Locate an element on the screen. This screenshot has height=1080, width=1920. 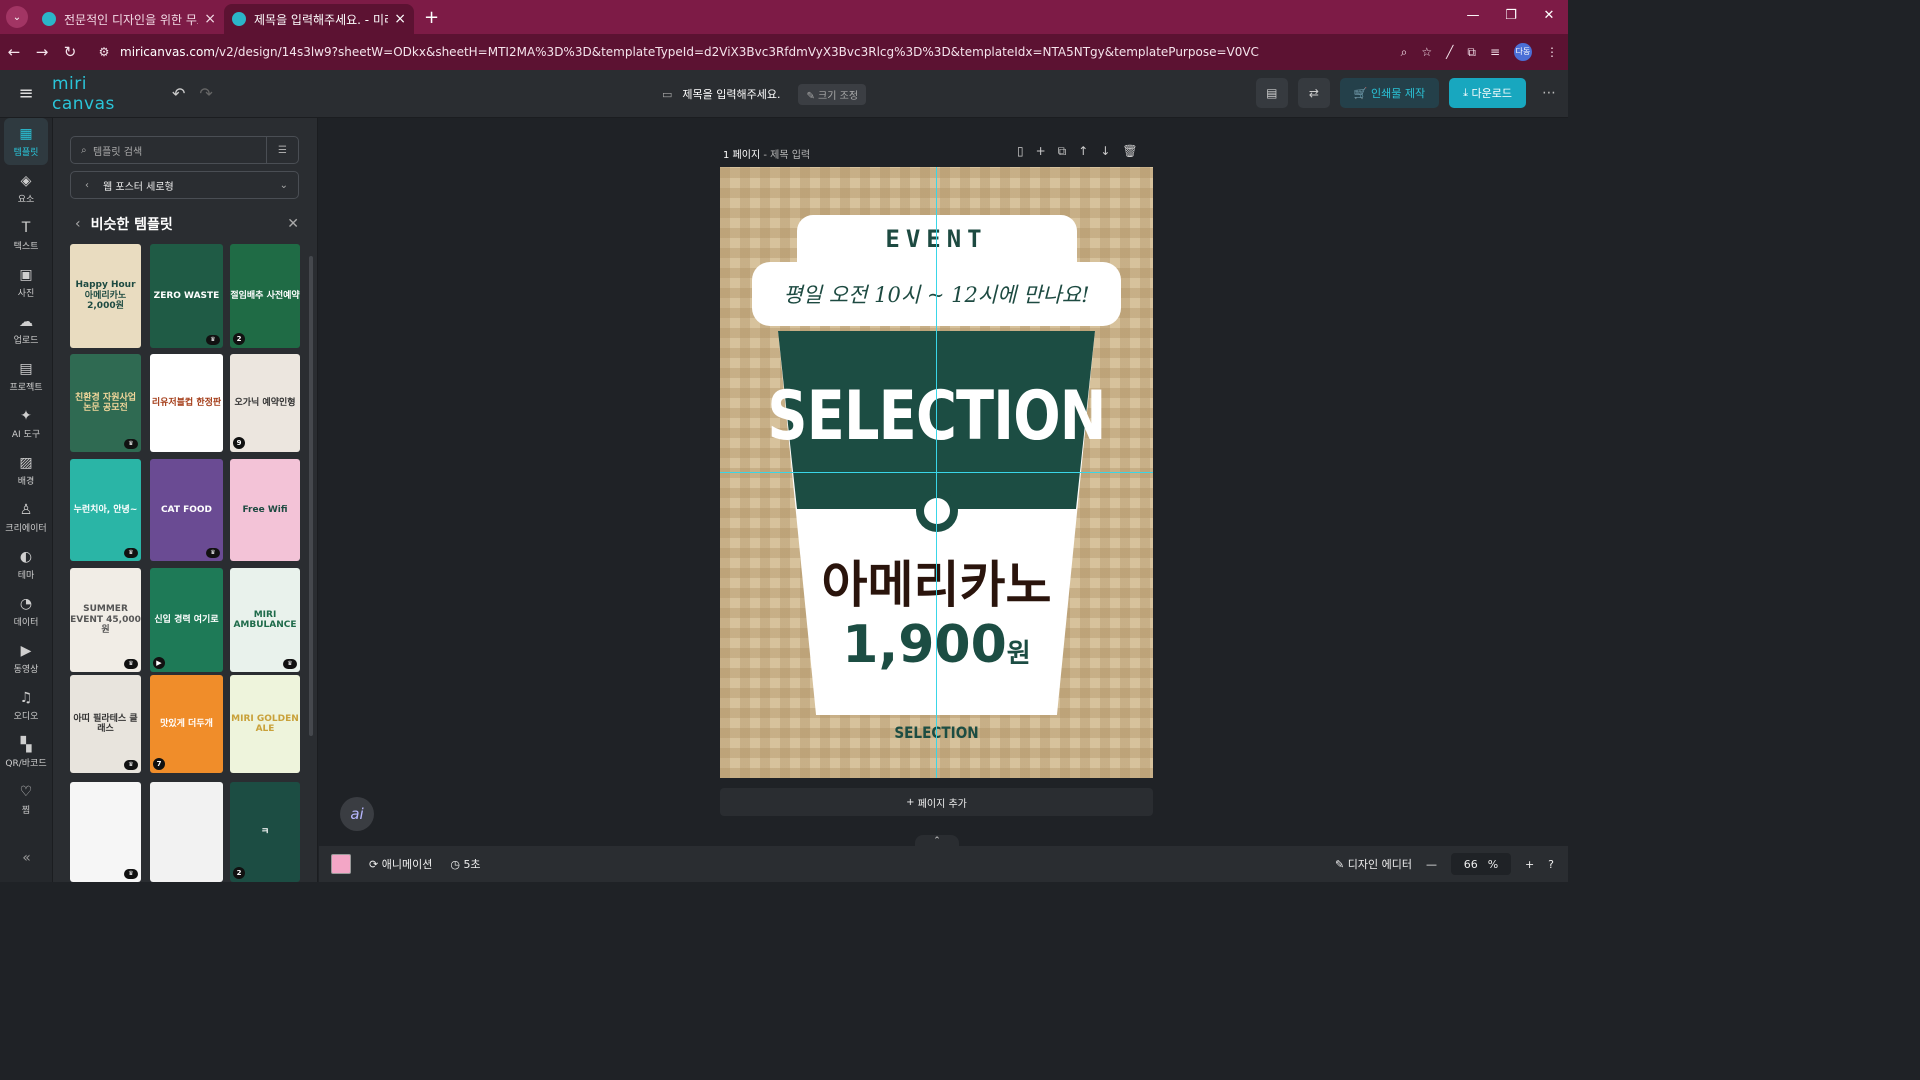
zoom-icon: ⌕ is located at coordinates (1404, 52).